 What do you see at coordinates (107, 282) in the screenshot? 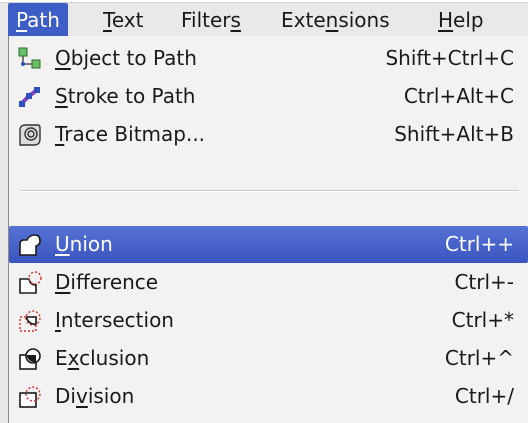
I see `menu-item-label: Difference` at bounding box center [107, 282].